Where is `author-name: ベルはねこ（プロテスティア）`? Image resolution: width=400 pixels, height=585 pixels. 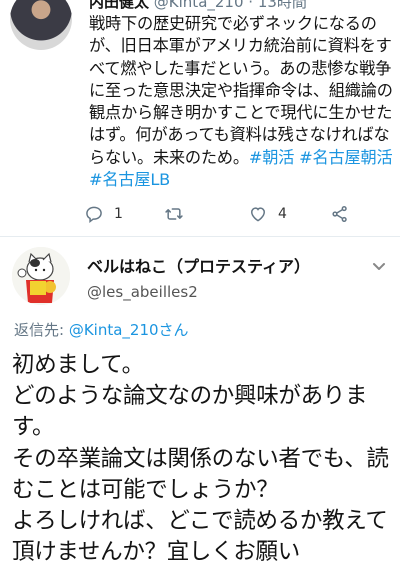 author-name: ベルはねこ（プロテスティア） is located at coordinates (198, 265).